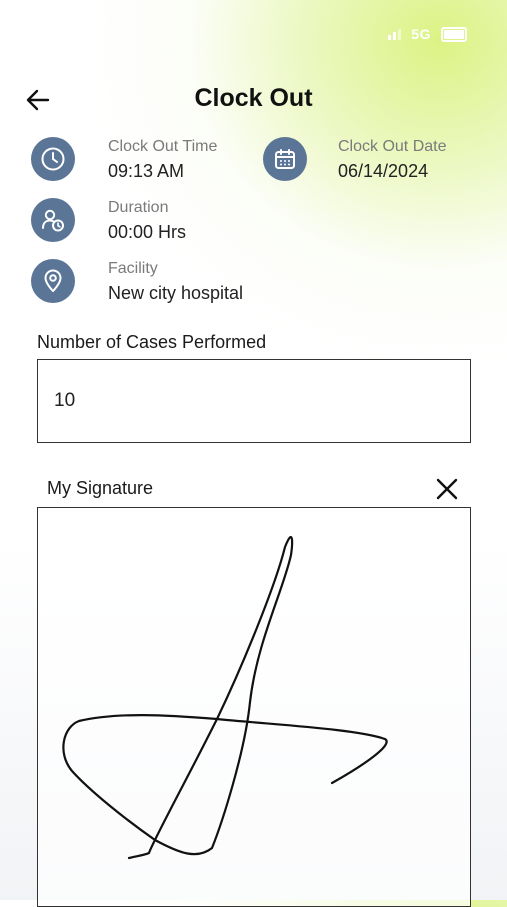 The height and width of the screenshot is (907, 507). I want to click on facility-label: Facility, so click(133, 268).